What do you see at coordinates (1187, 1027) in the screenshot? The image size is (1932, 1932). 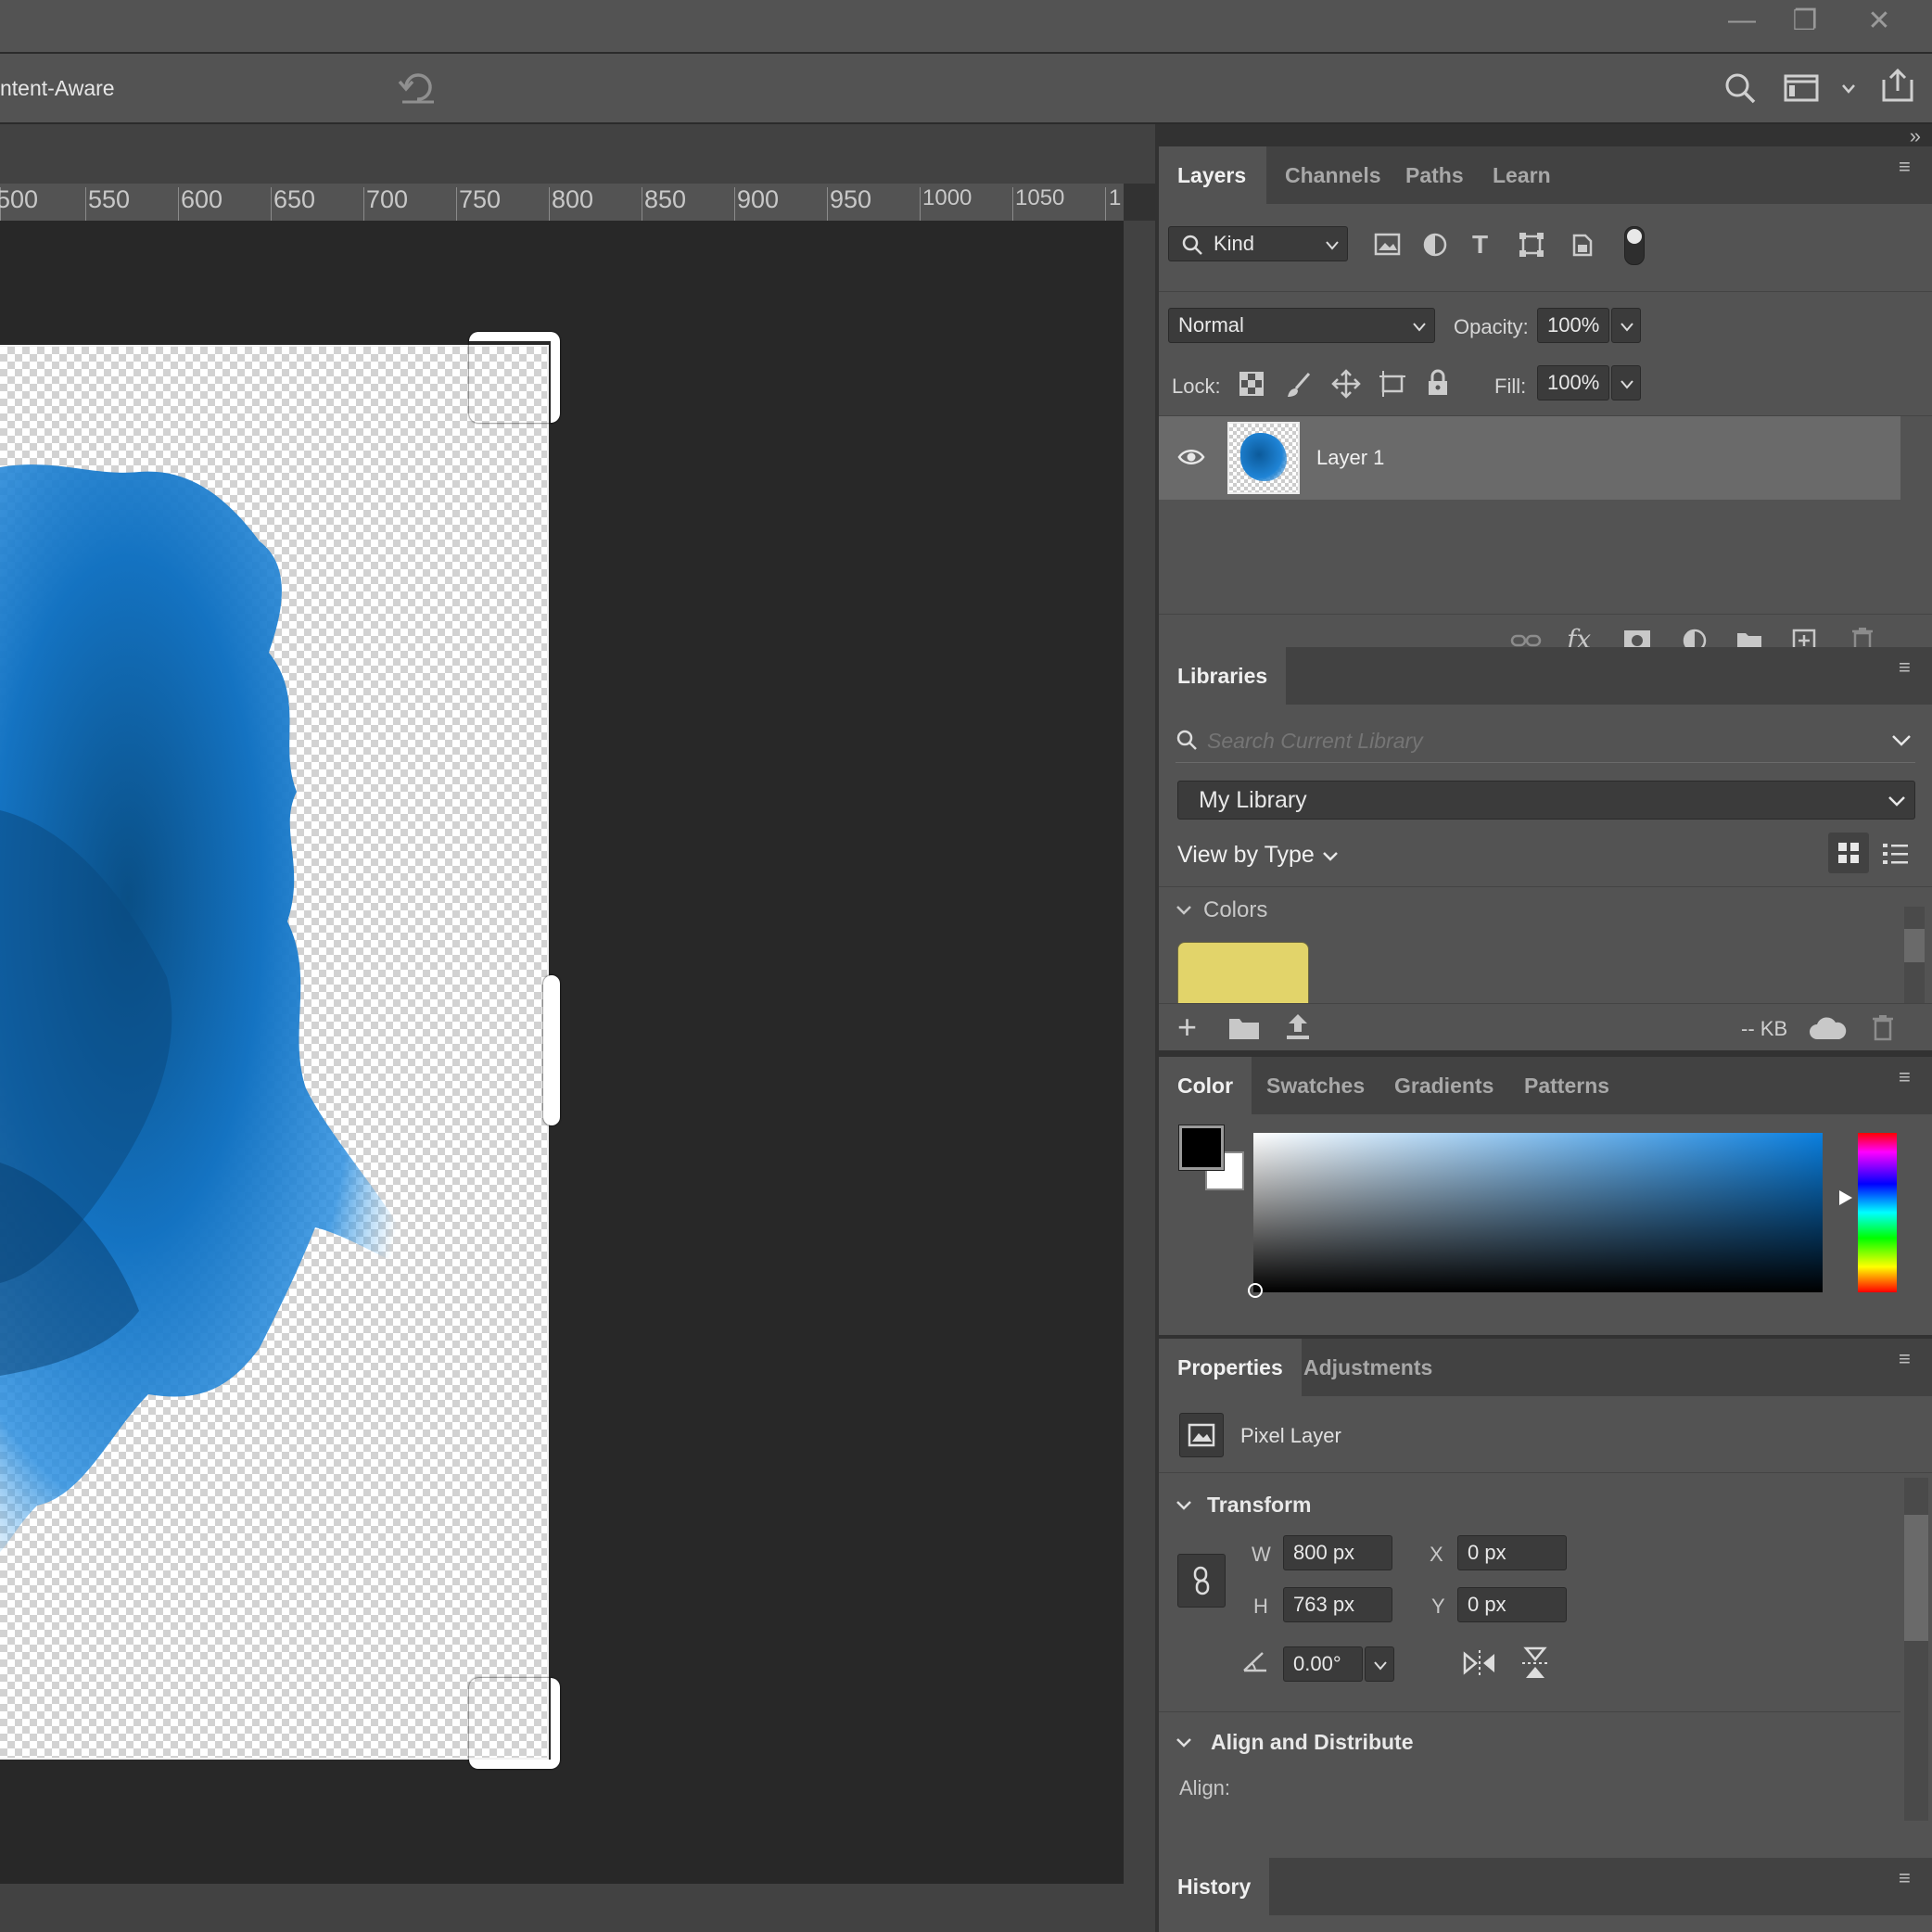 I see `add-element-icon: +` at bounding box center [1187, 1027].